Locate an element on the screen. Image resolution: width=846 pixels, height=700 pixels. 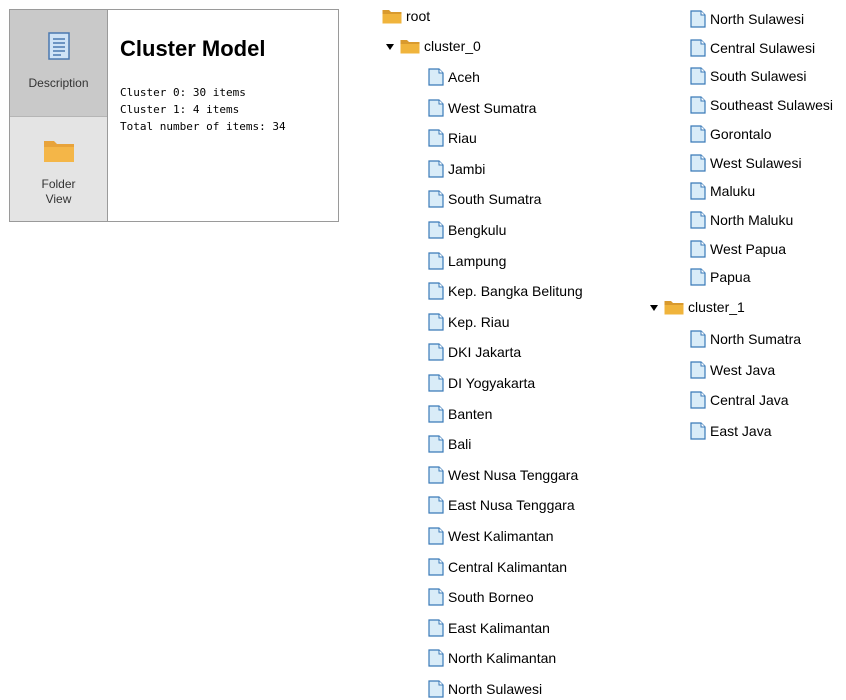
tree-folder-cluster-0: cluster_0 is located at coordinates (440, 46).